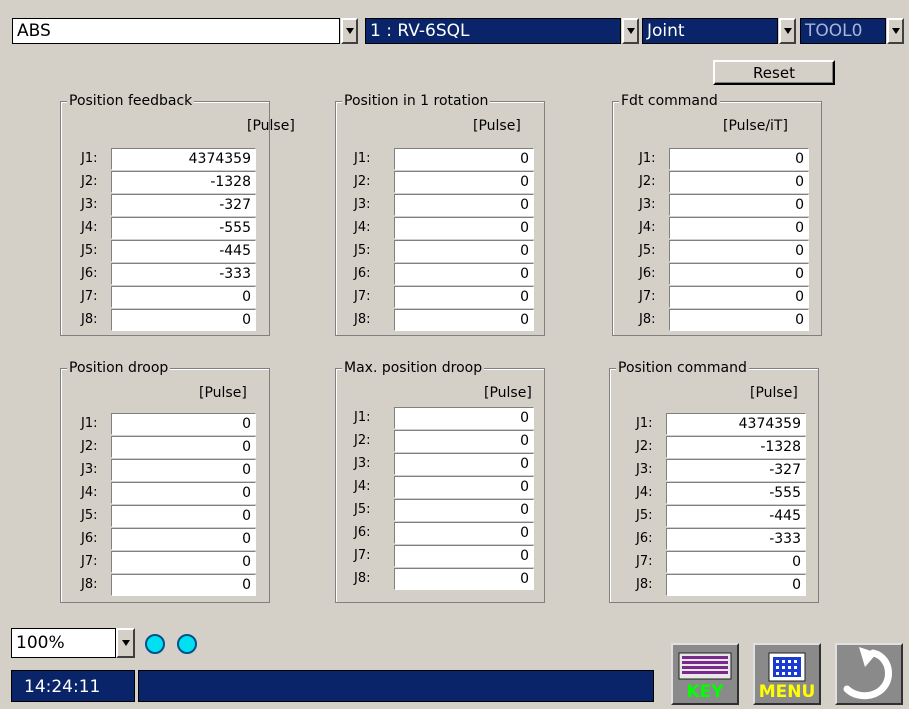 The image size is (909, 709). I want to click on tool-select: TOOL0, so click(852, 31).